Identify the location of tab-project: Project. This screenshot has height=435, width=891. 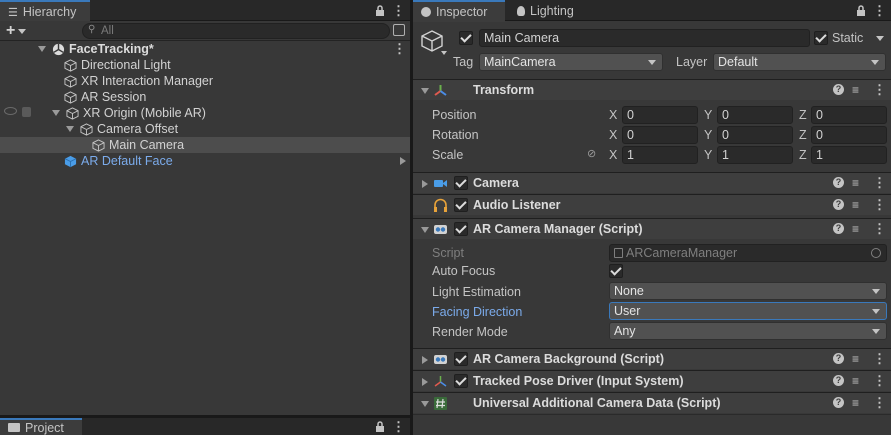
(41, 426).